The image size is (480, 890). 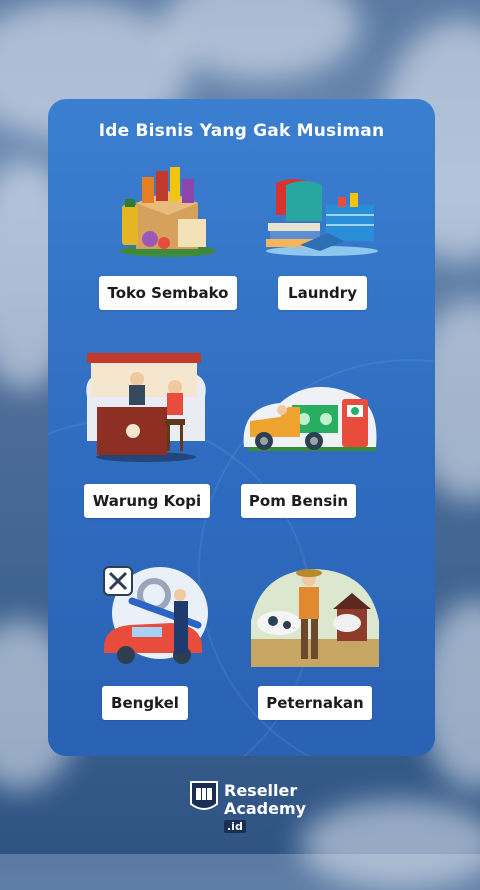 What do you see at coordinates (146, 407) in the screenshot?
I see `coffee-stall-icon` at bounding box center [146, 407].